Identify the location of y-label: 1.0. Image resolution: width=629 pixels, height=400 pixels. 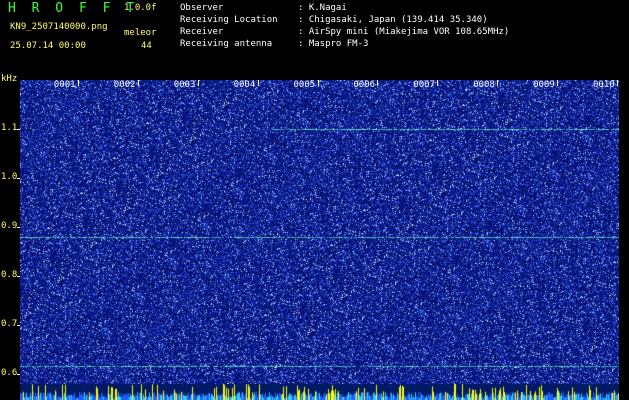
(9, 177).